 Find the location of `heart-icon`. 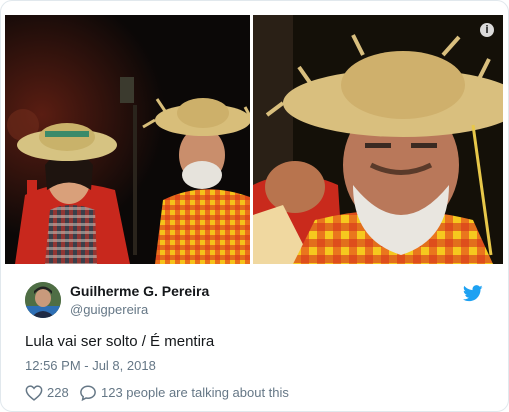

heart-icon is located at coordinates (34, 393).